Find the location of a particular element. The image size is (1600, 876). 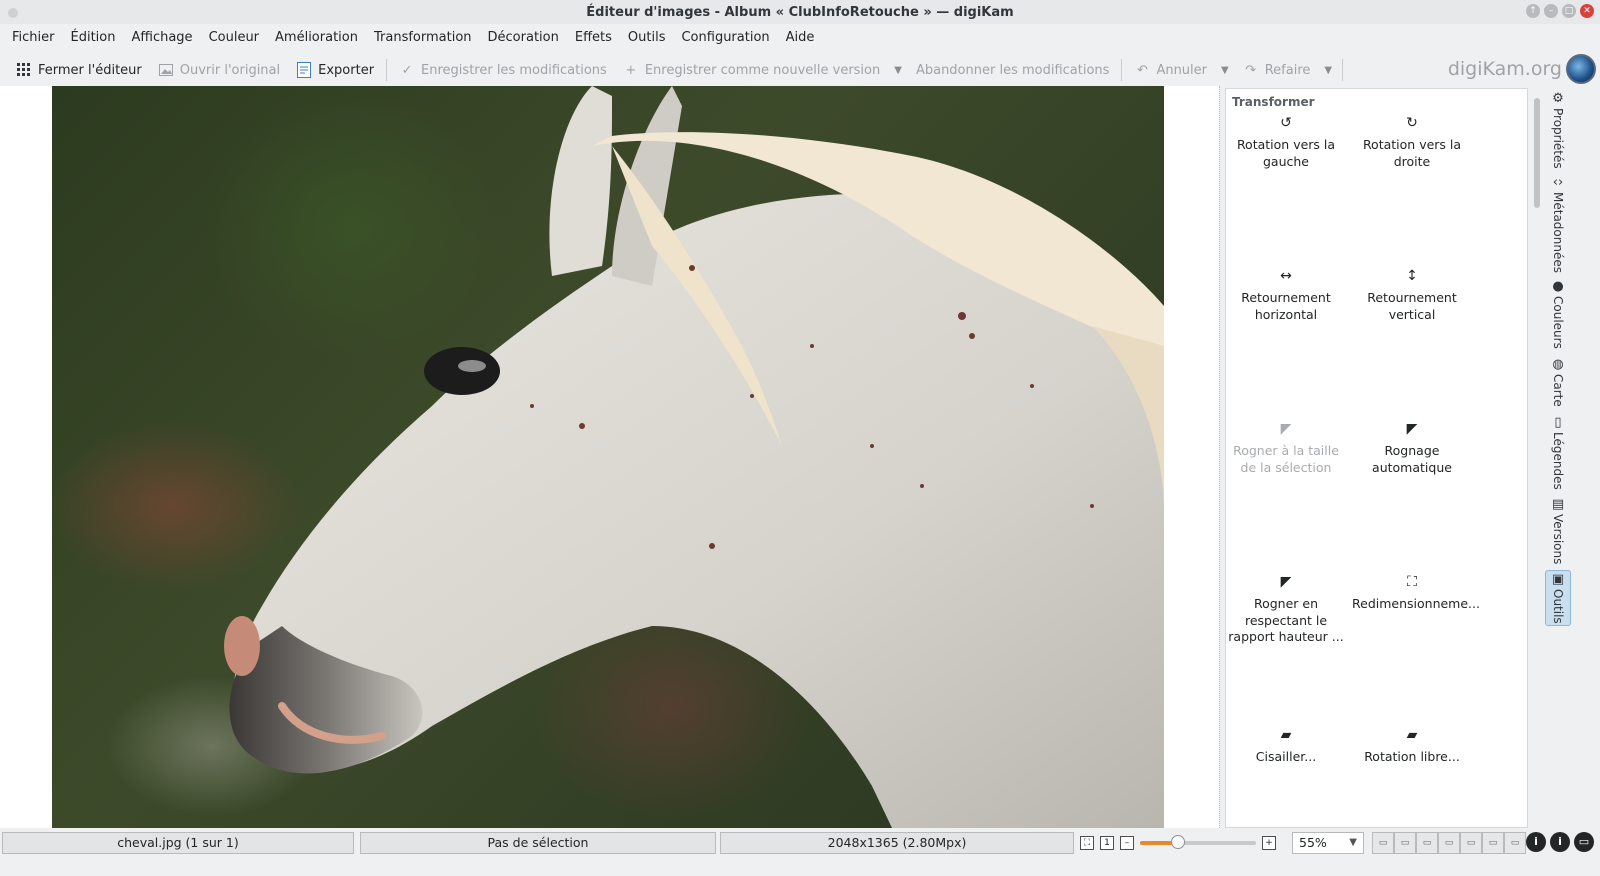

save-new-version-label: Enregistrer comme nouvelle version is located at coordinates (762, 70).